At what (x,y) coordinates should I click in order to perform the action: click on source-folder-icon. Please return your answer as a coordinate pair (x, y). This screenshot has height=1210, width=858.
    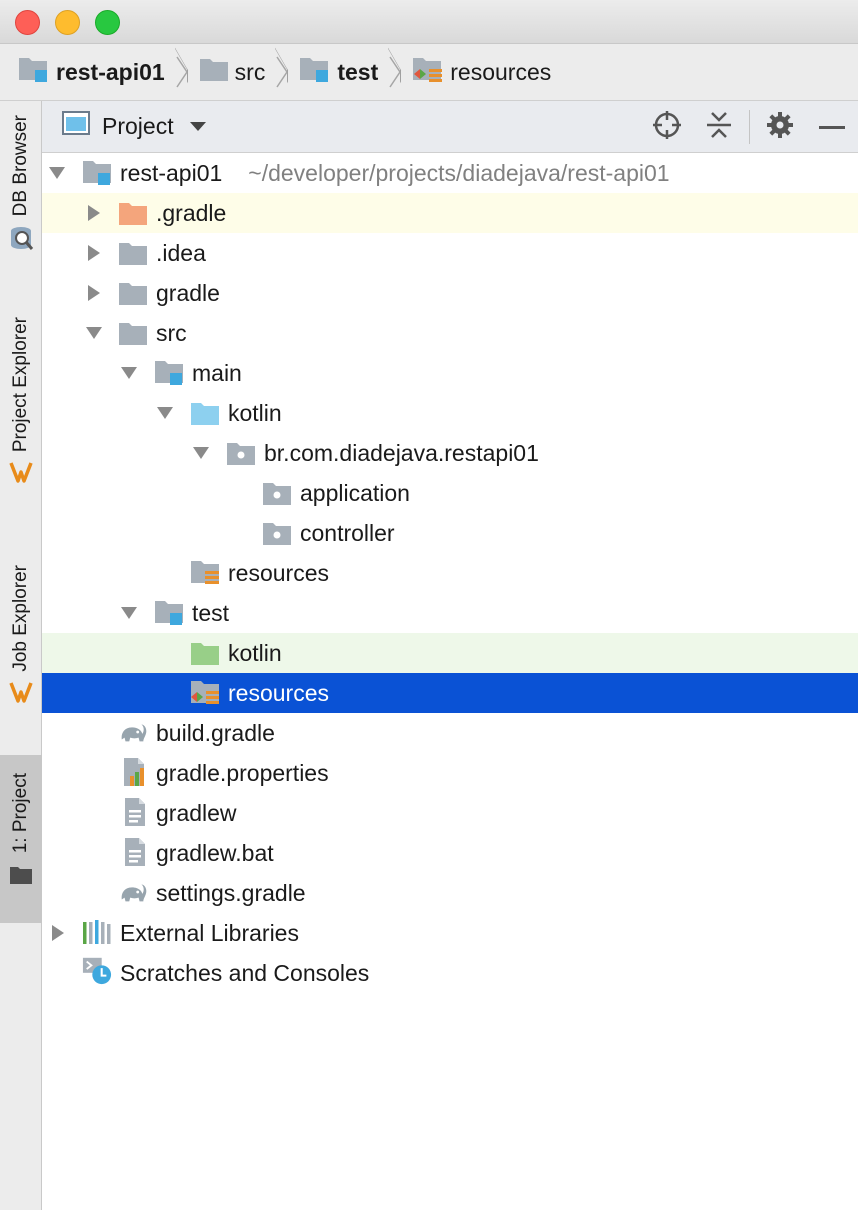
    Looking at the image, I should click on (205, 413).